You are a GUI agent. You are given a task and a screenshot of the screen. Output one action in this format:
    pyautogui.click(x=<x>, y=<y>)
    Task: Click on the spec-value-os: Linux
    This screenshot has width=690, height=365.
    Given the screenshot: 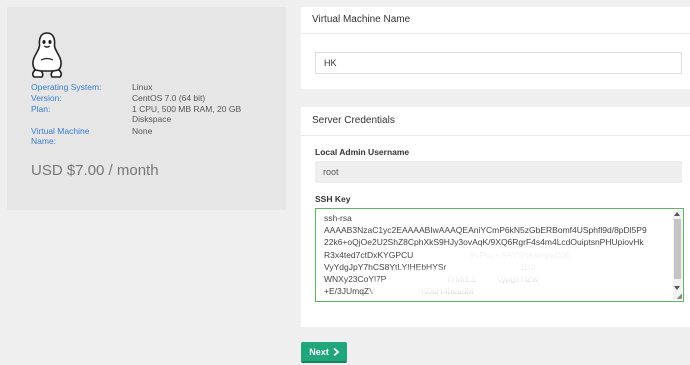 What is the action you would take?
    pyautogui.click(x=142, y=87)
    